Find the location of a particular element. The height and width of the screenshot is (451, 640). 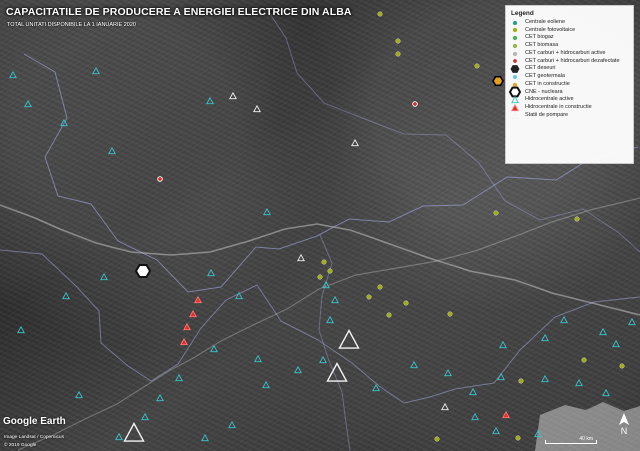

circle-teal-marker is located at coordinates (515, 23).